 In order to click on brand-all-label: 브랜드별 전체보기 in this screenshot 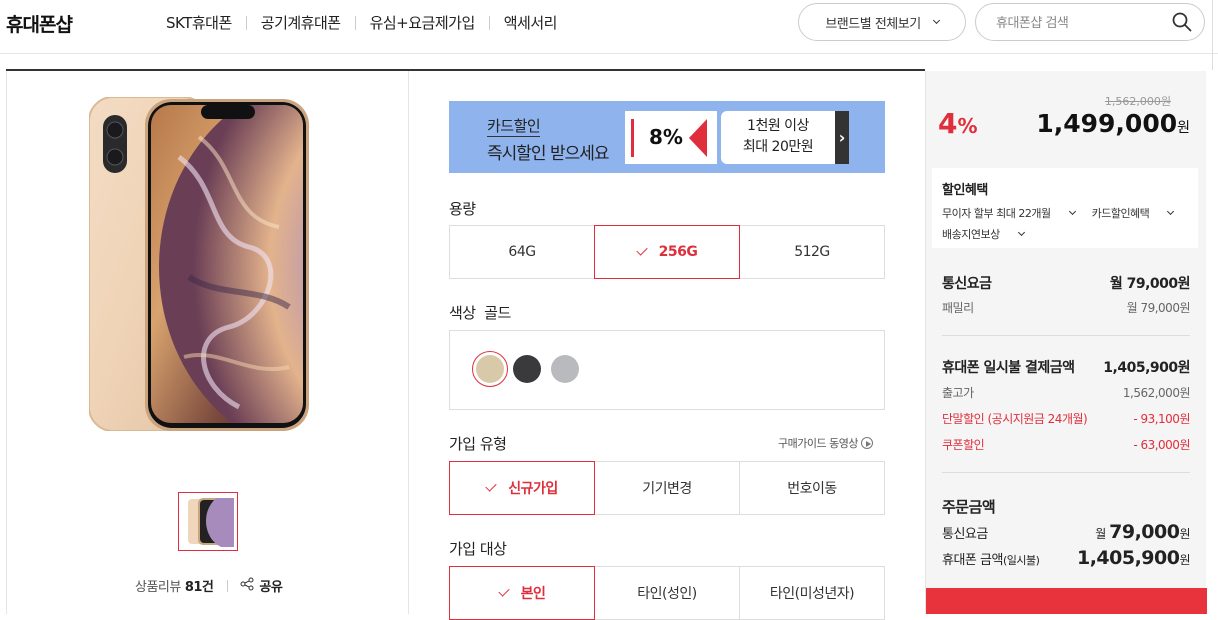, I will do `click(873, 24)`.